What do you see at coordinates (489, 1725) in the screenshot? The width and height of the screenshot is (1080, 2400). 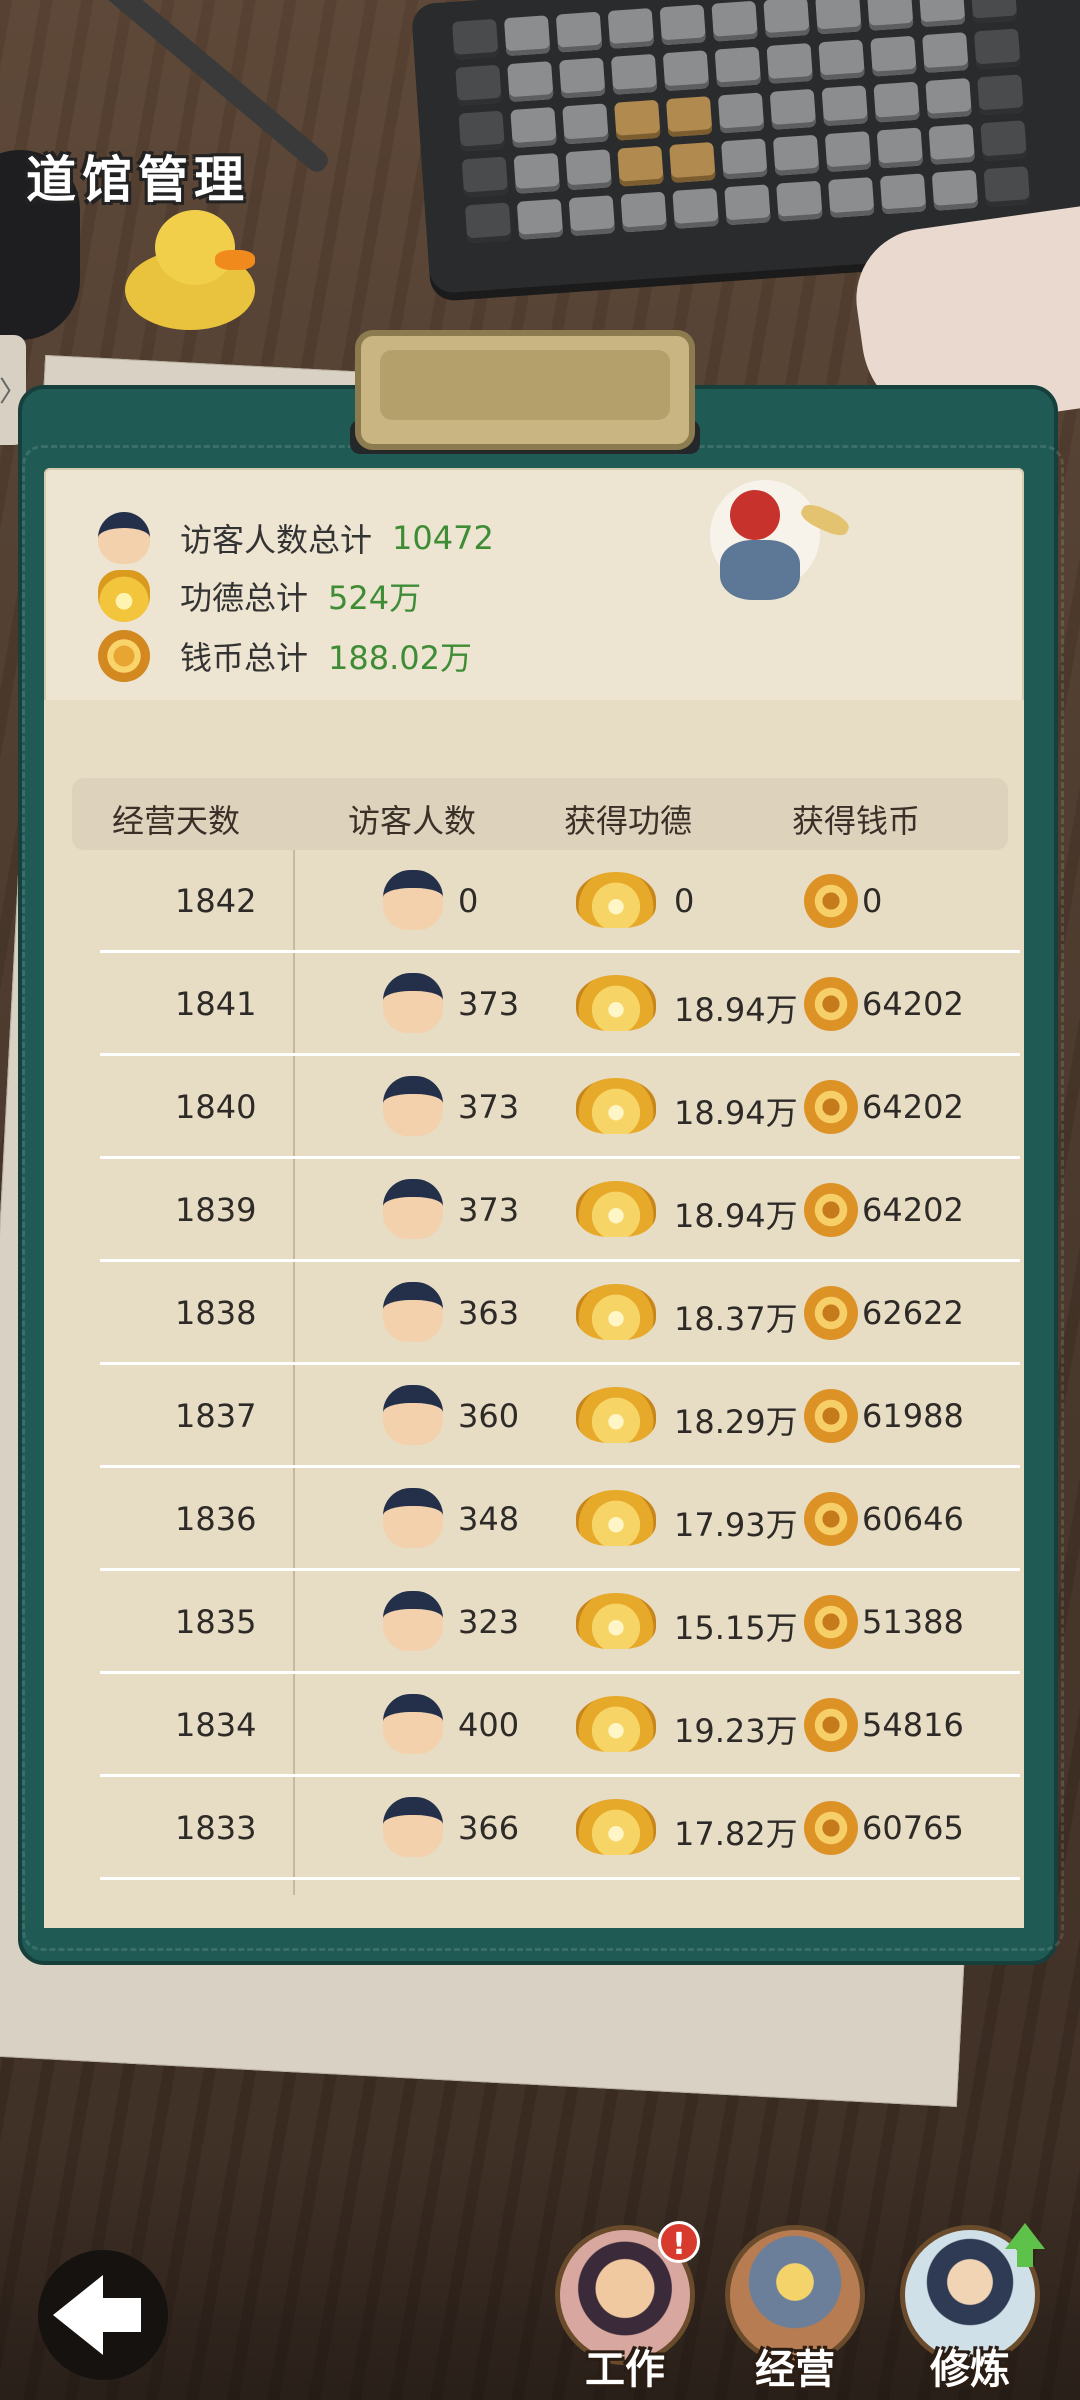 I see `visitors-cell: 400` at bounding box center [489, 1725].